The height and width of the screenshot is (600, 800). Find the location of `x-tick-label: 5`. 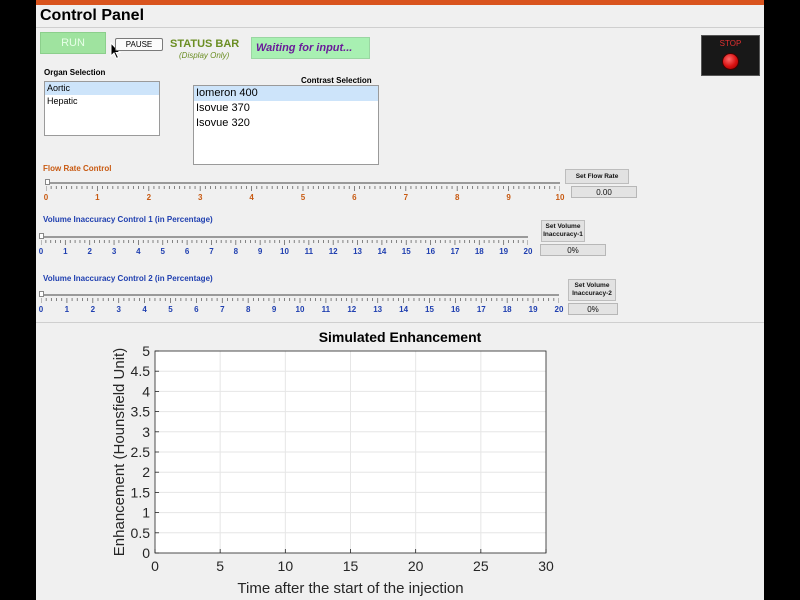

x-tick-label: 5 is located at coordinates (220, 566).